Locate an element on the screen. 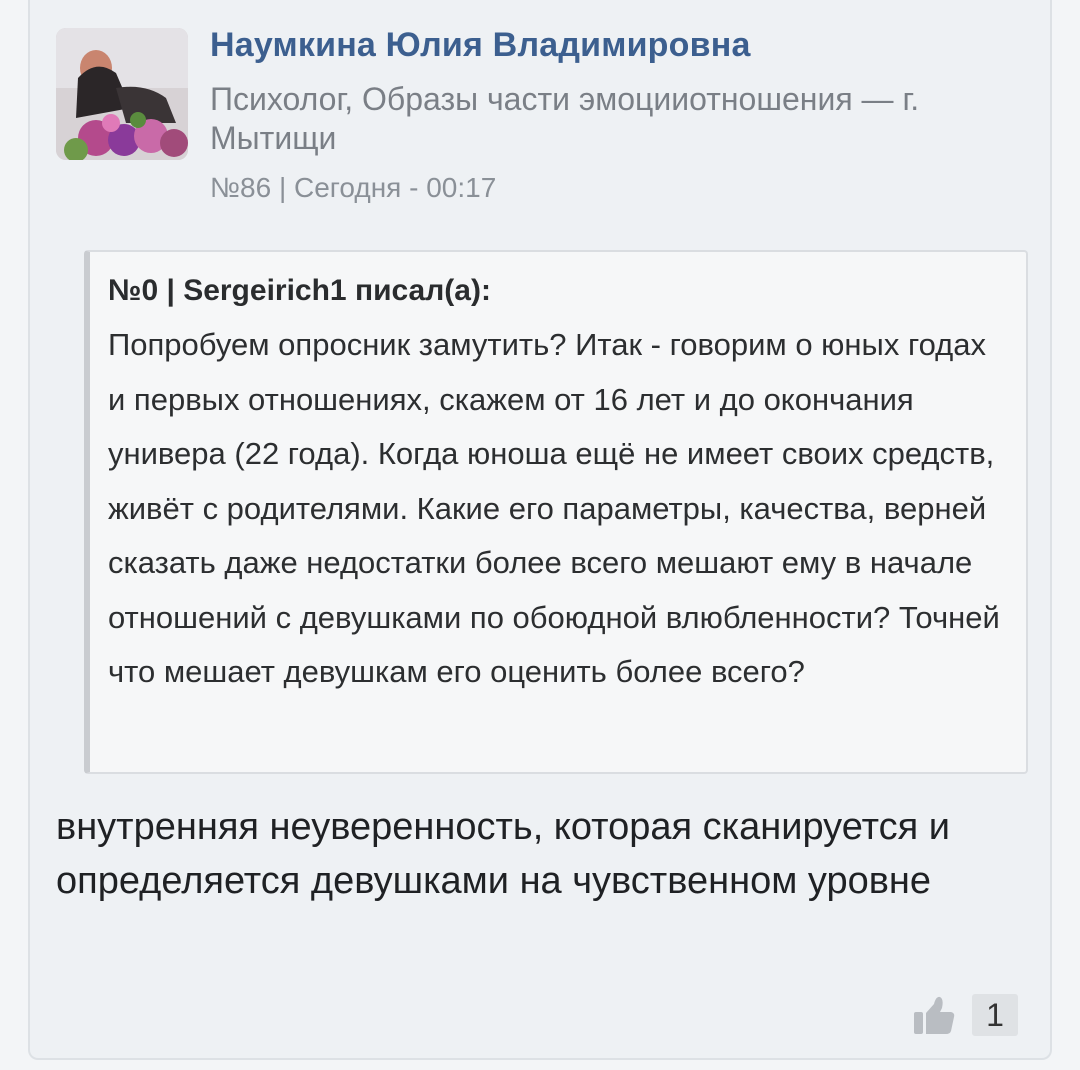 Image resolution: width=1080 pixels, height=1070 pixels. quote-header: №0 | Sergeirich1 писал(а): is located at coordinates (299, 290).